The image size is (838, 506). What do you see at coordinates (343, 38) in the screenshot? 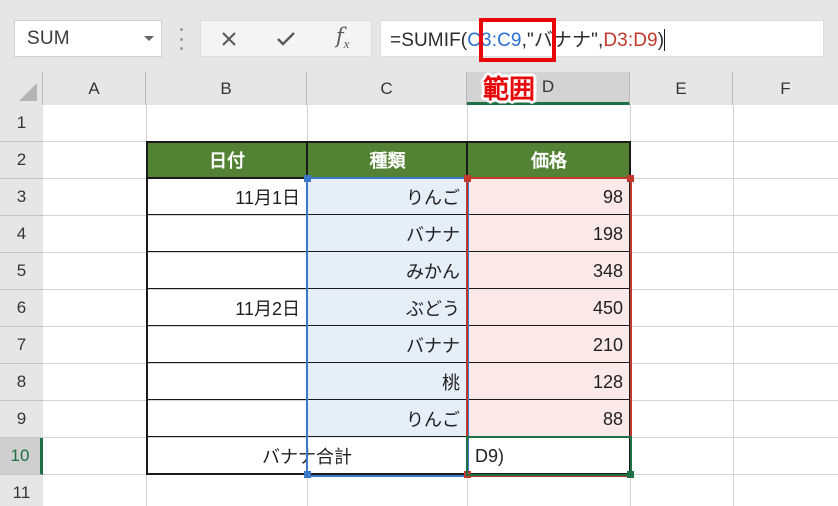
I see `fx-insert-function-icon: 𝑓x` at bounding box center [343, 38].